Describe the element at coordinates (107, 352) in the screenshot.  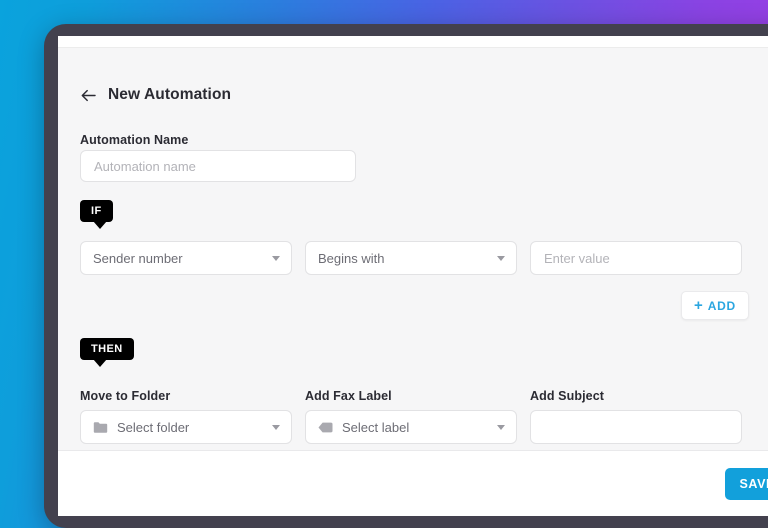
I see `then-badge: THEN` at that location.